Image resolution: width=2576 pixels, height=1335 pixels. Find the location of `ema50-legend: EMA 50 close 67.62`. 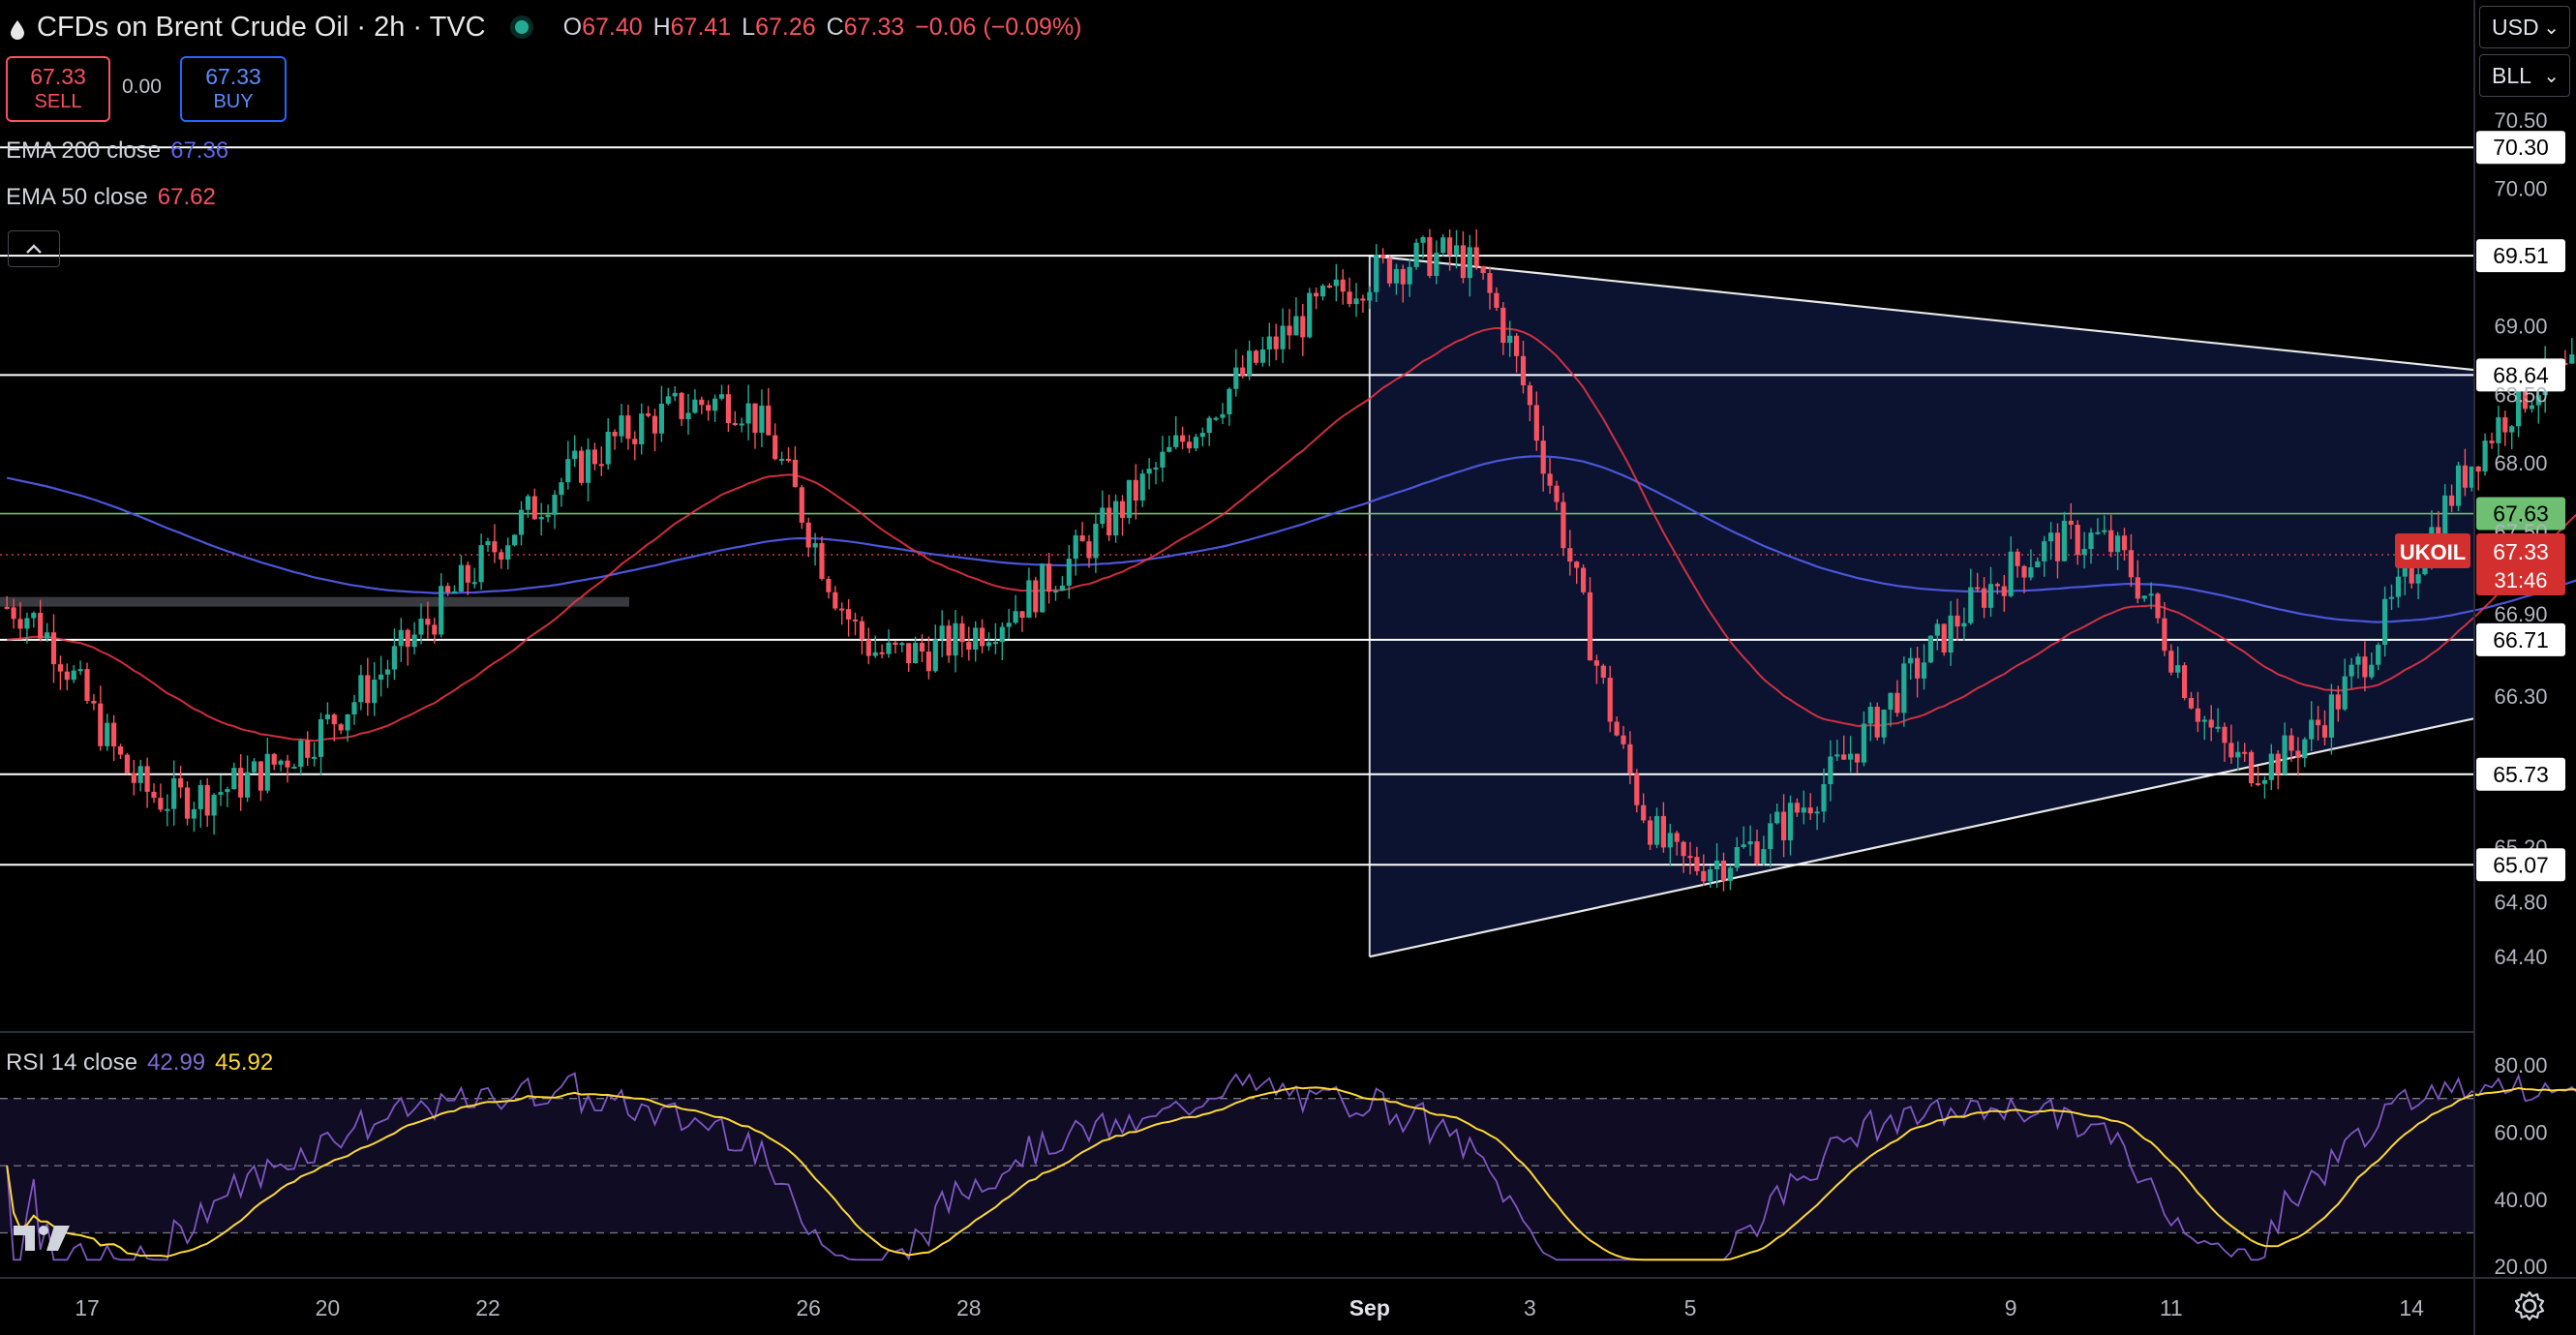

ema50-legend: EMA 50 close 67.62 is located at coordinates (111, 197).